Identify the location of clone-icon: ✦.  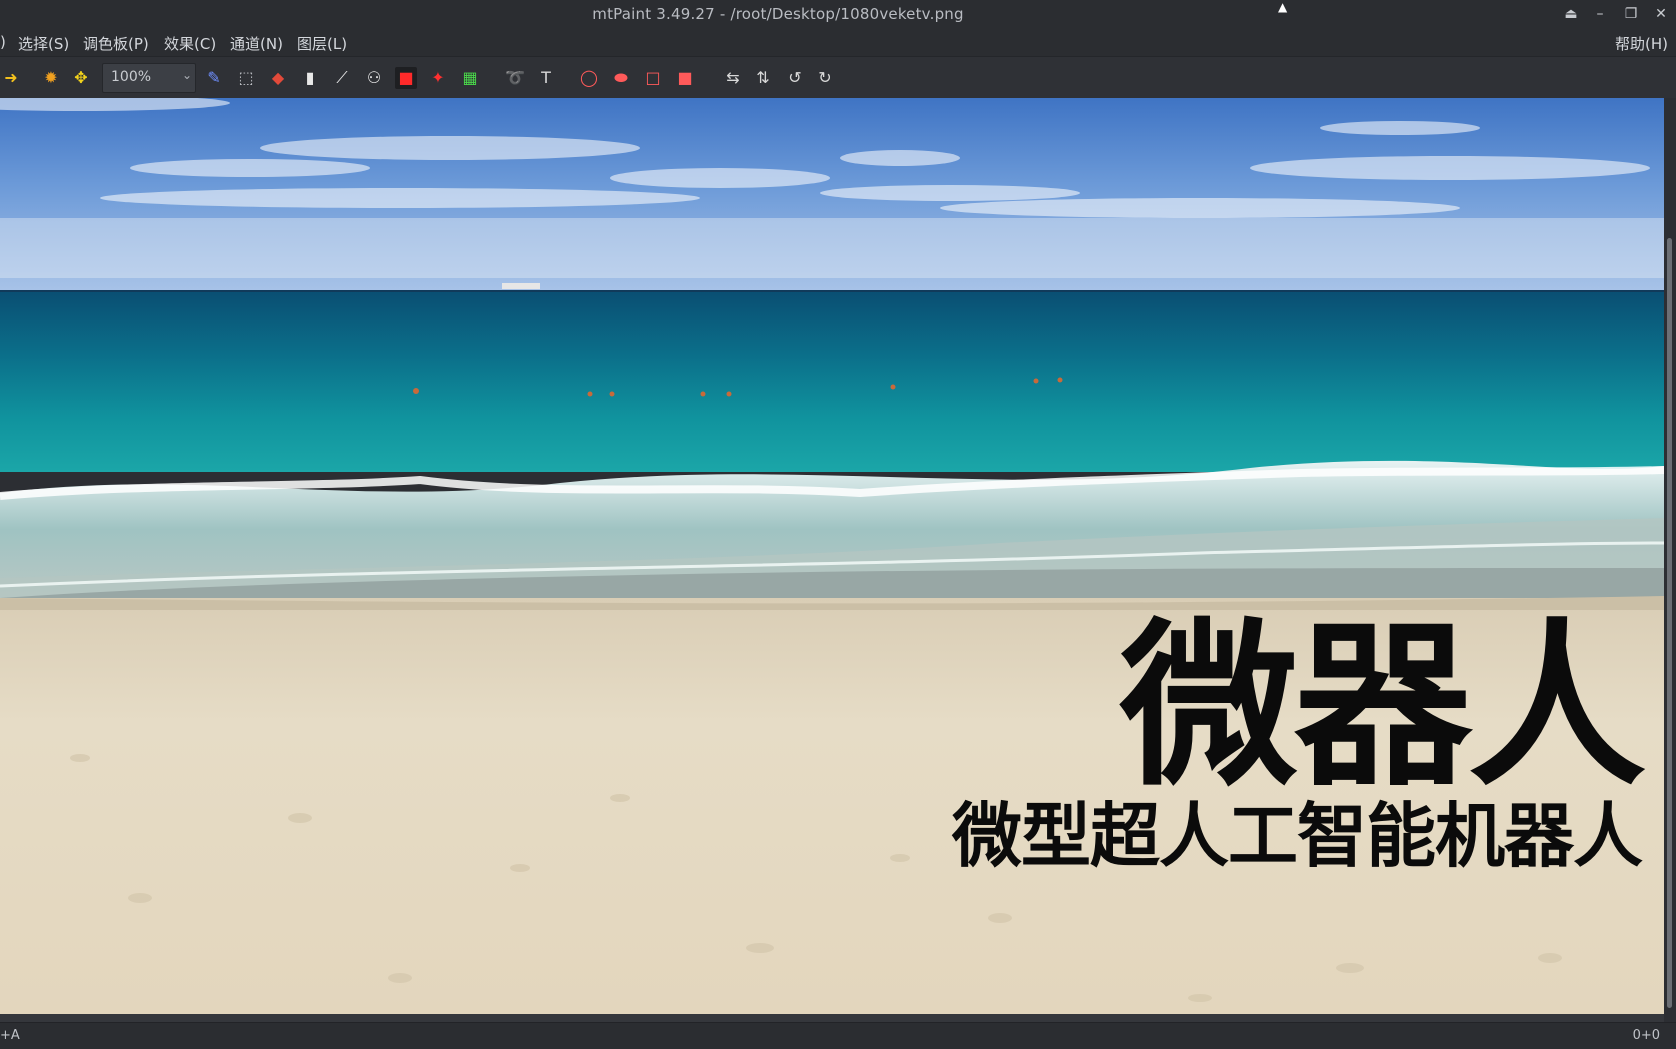
(438, 78).